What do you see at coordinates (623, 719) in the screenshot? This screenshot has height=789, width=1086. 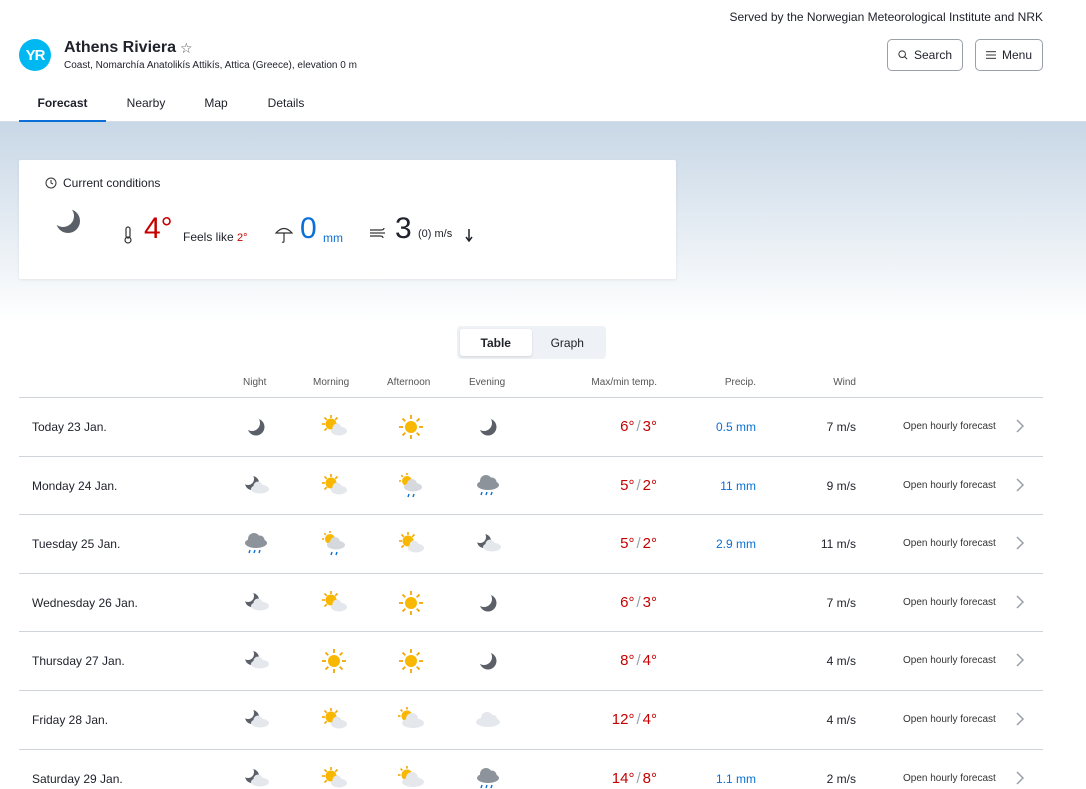 I see `row-temp-max: 12°` at bounding box center [623, 719].